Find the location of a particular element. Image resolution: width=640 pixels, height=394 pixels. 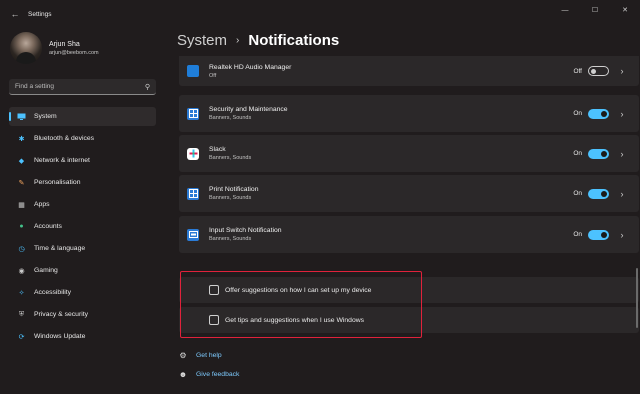

search-input is located at coordinates (80, 86).